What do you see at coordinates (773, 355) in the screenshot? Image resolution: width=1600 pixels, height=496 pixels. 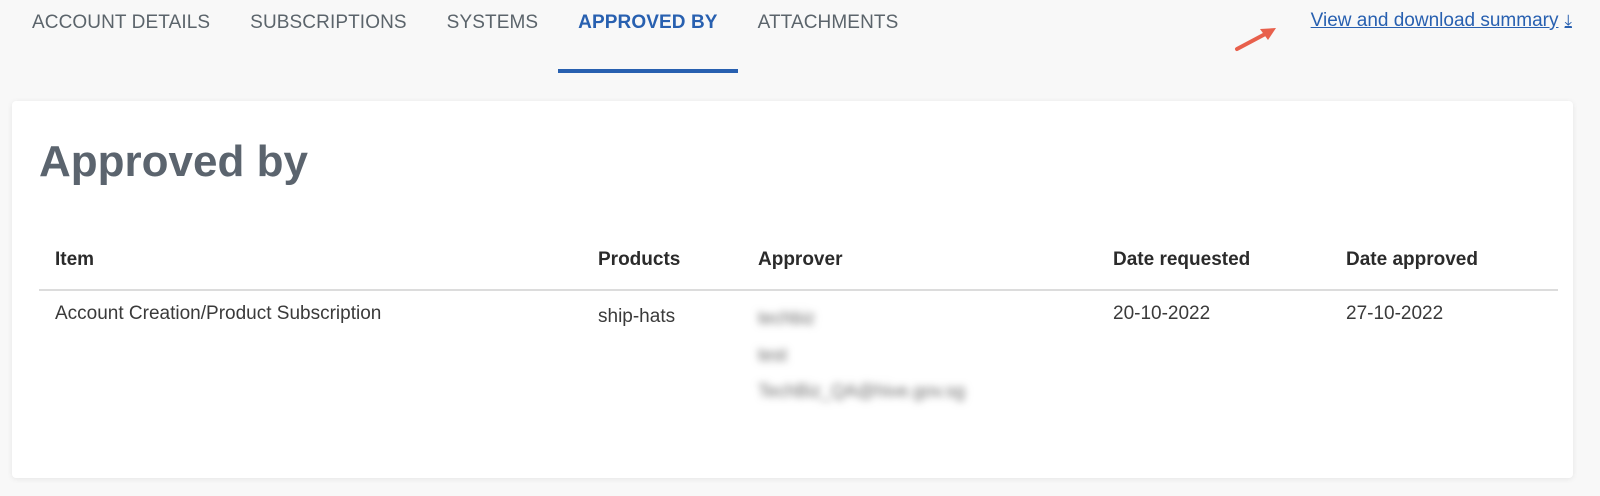 I see `cell-approver-username: test` at bounding box center [773, 355].